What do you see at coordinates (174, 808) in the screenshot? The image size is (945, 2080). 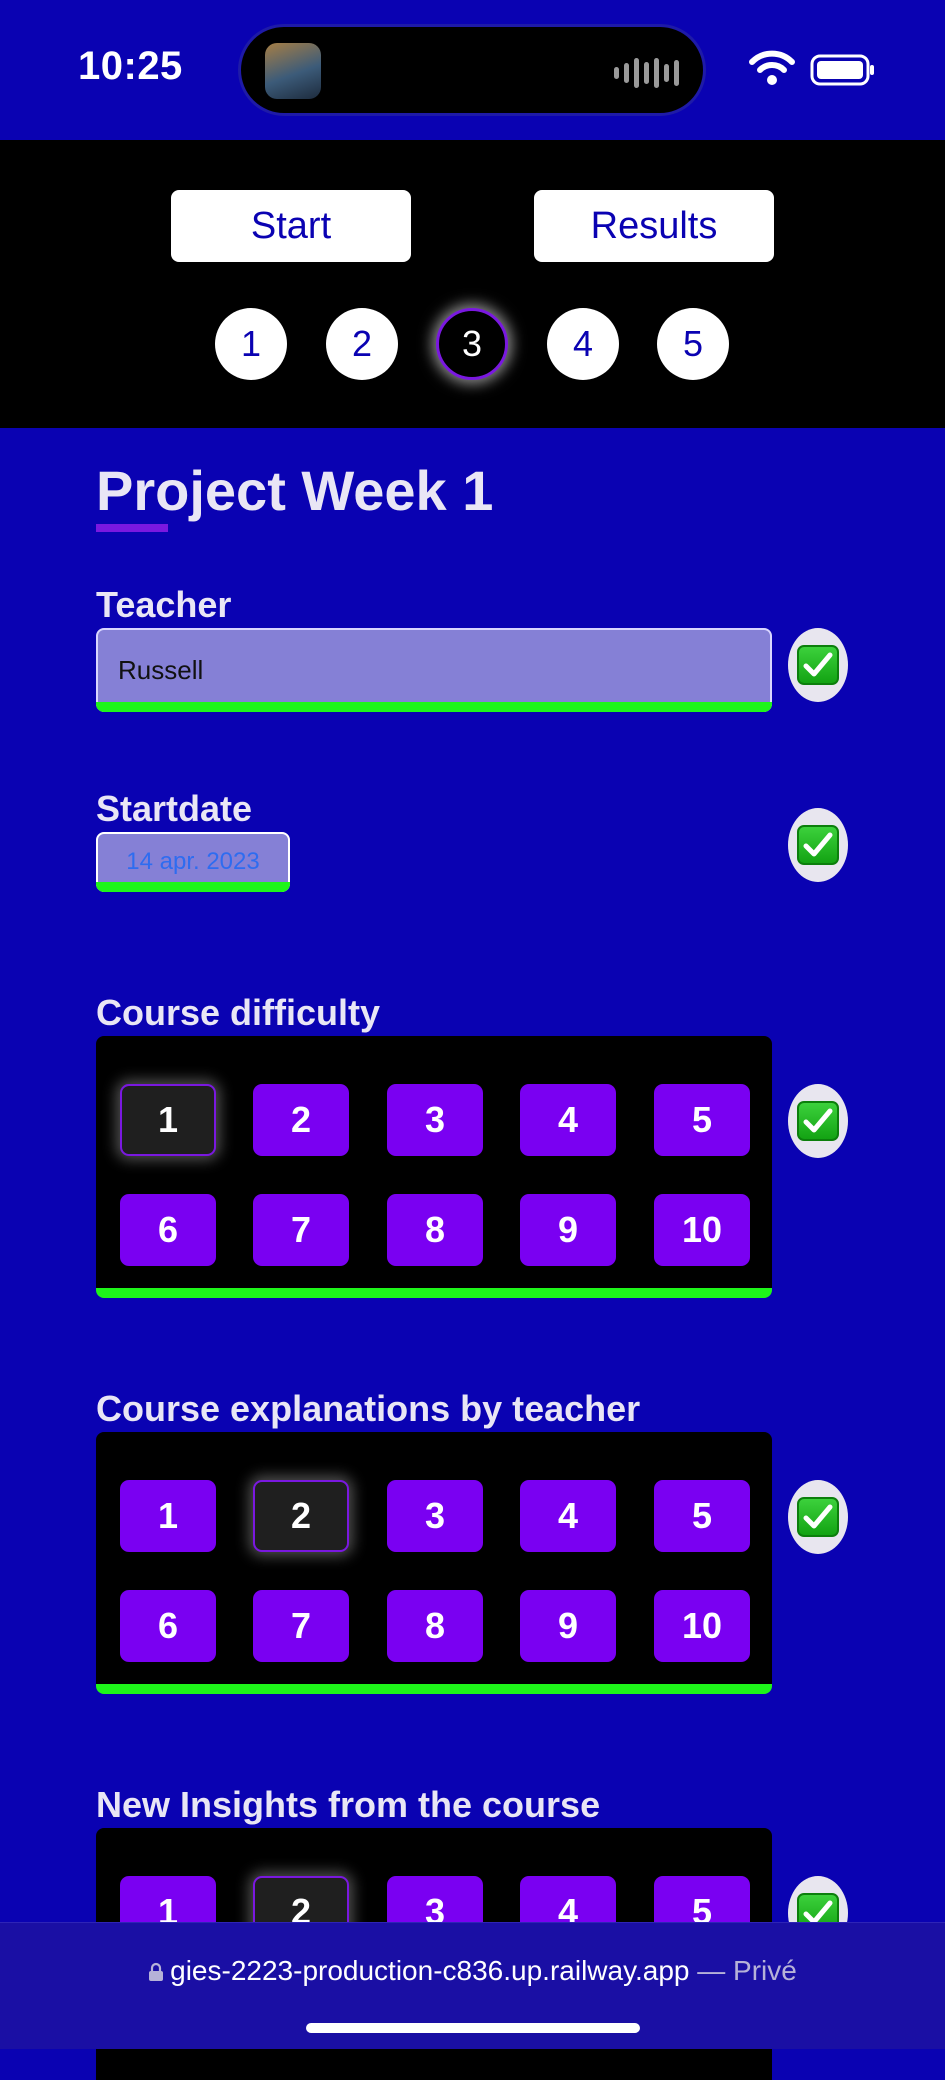 I see `startdate-label: Startdate` at bounding box center [174, 808].